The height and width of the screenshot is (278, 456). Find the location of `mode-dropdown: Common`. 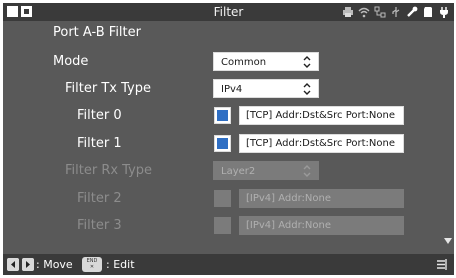

mode-dropdown: Common is located at coordinates (266, 61).